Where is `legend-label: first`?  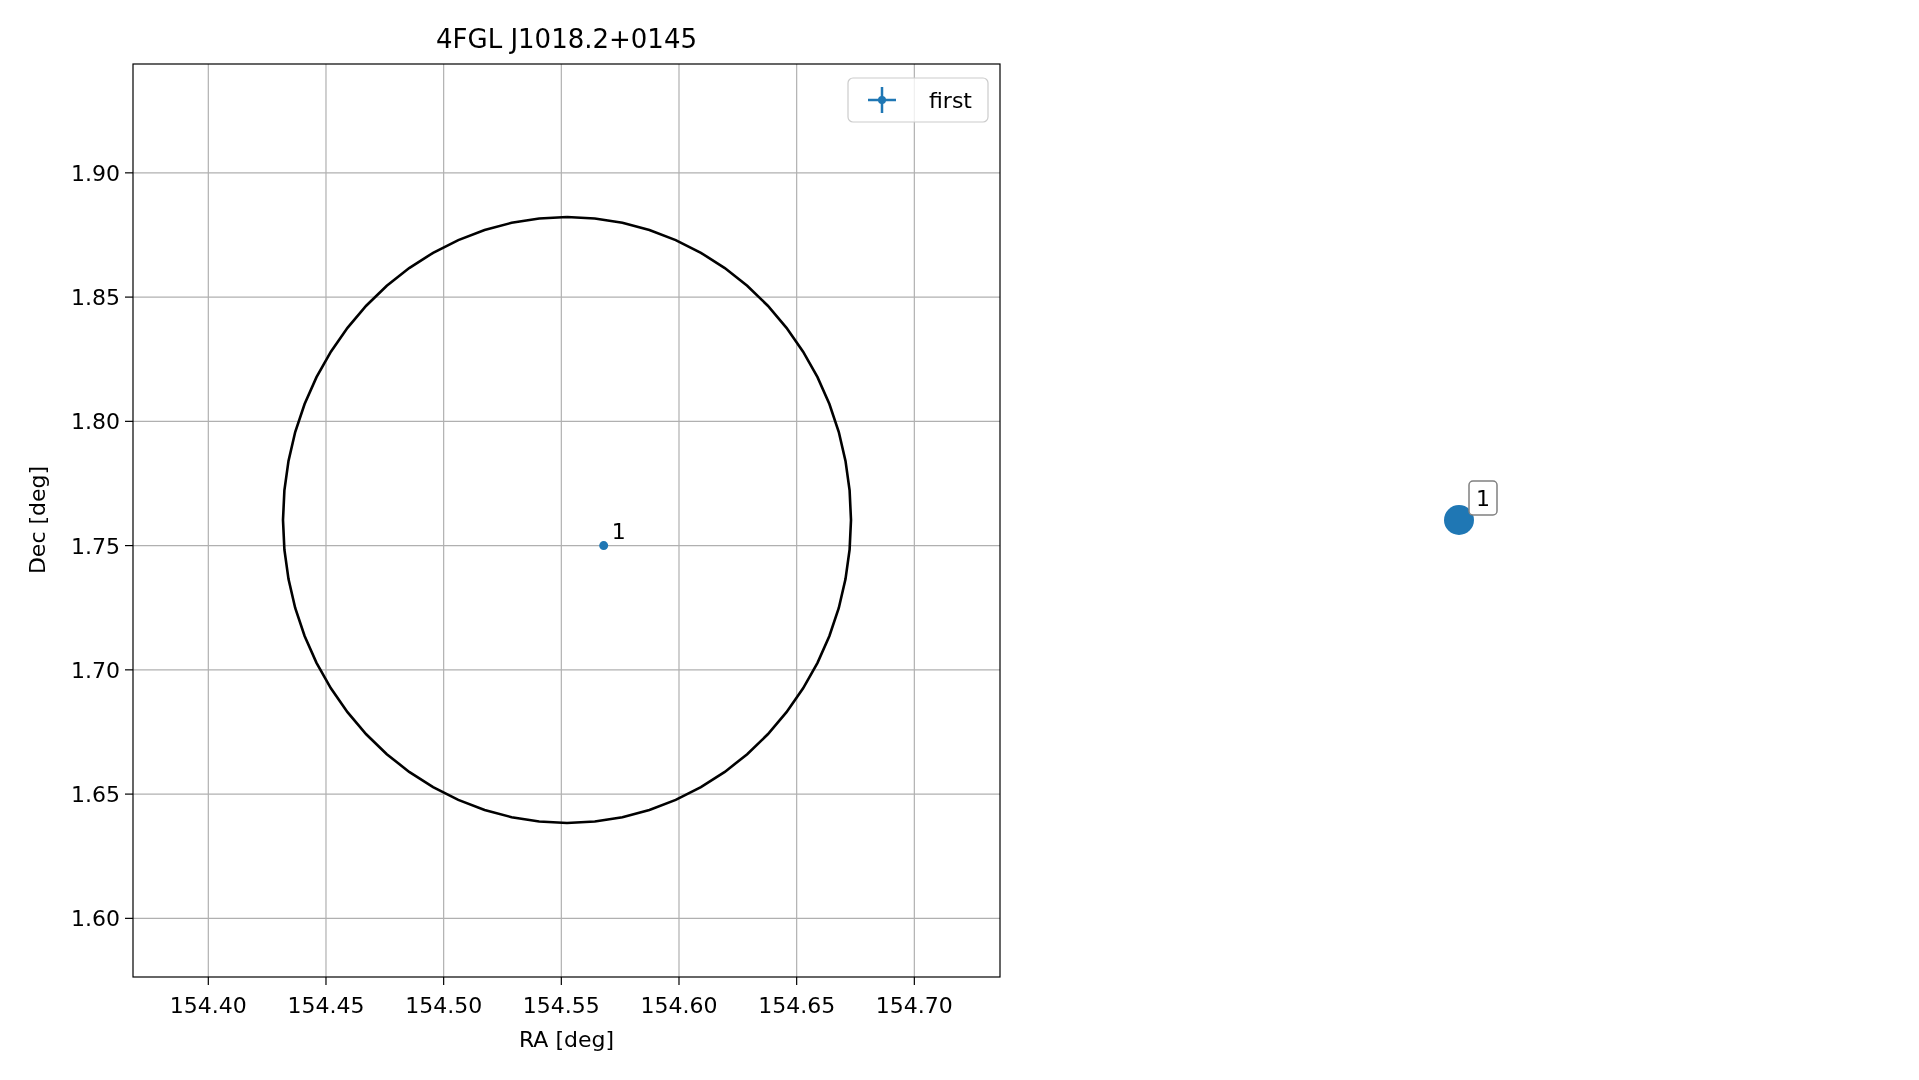 legend-label: first is located at coordinates (950, 100).